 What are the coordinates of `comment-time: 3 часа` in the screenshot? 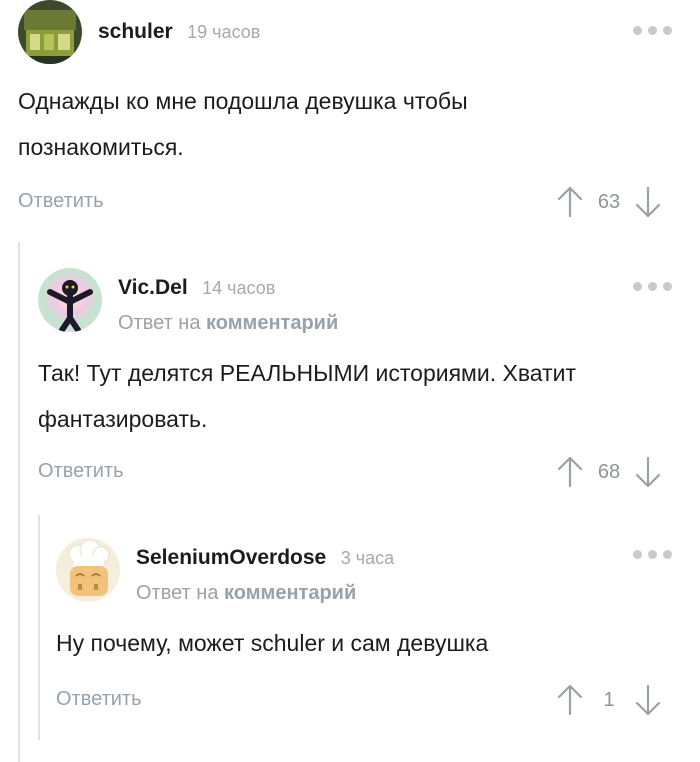 It's located at (367, 558).